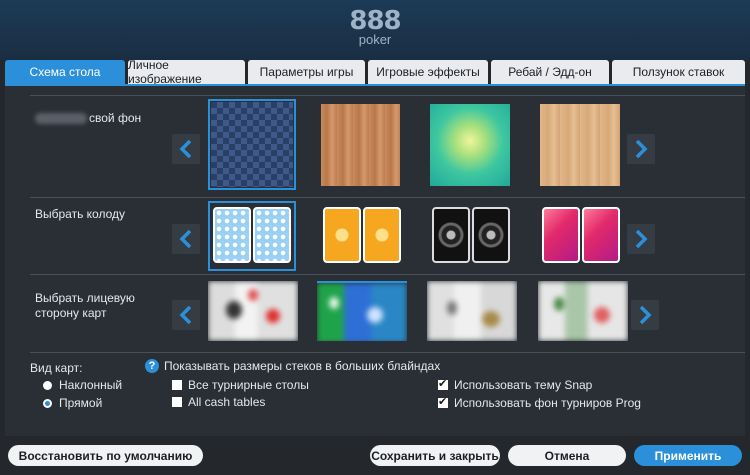 The height and width of the screenshot is (475, 750). What do you see at coordinates (539, 402) in the screenshot?
I see `prog-background-option: Использовать фон турниров Prog` at bounding box center [539, 402].